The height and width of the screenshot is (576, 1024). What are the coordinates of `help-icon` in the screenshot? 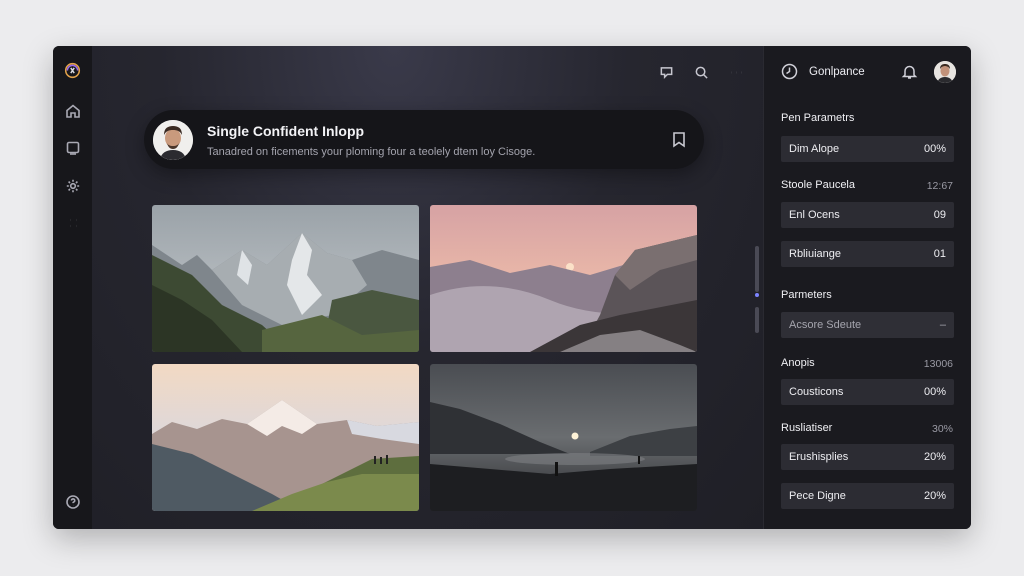 It's located at (72, 501).